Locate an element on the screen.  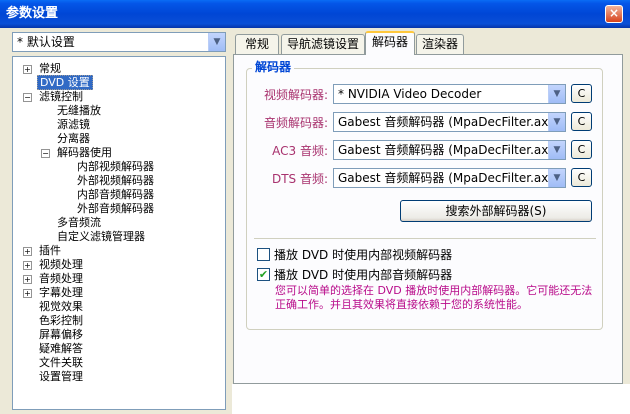
title-bar: 参数设置 × is located at coordinates (315, 14).